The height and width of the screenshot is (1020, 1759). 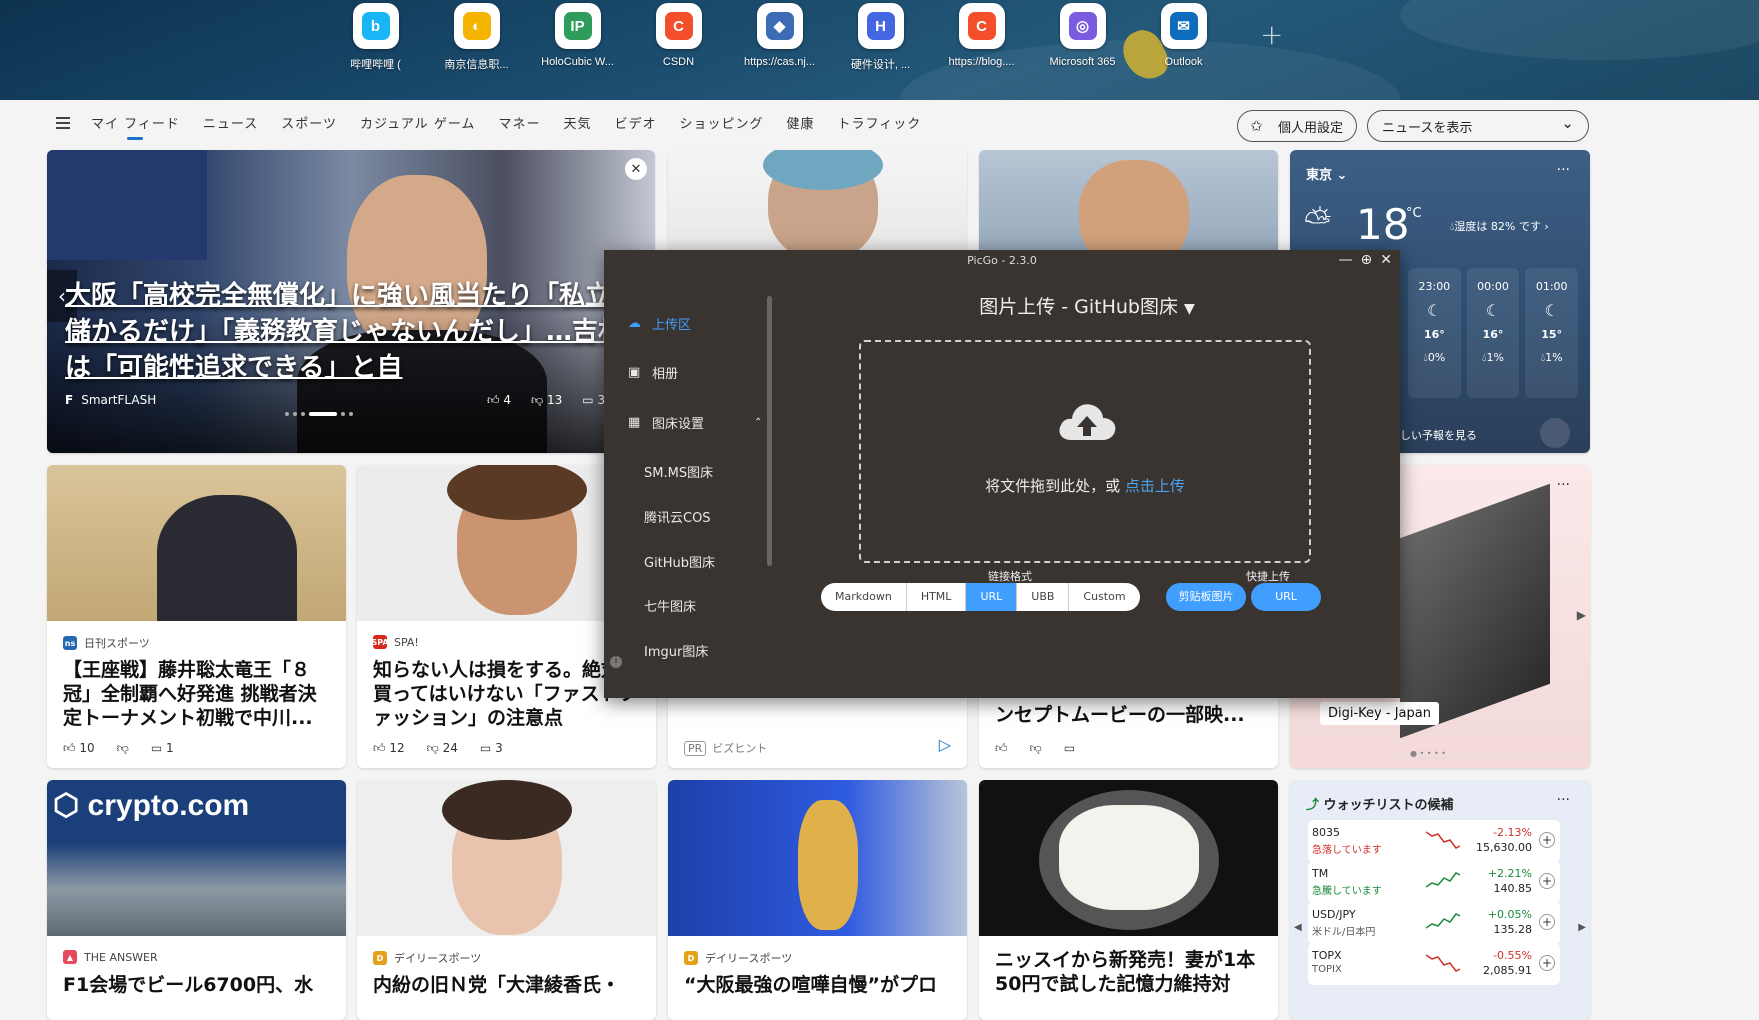 I want to click on format-option-url: URL, so click(x=992, y=597).